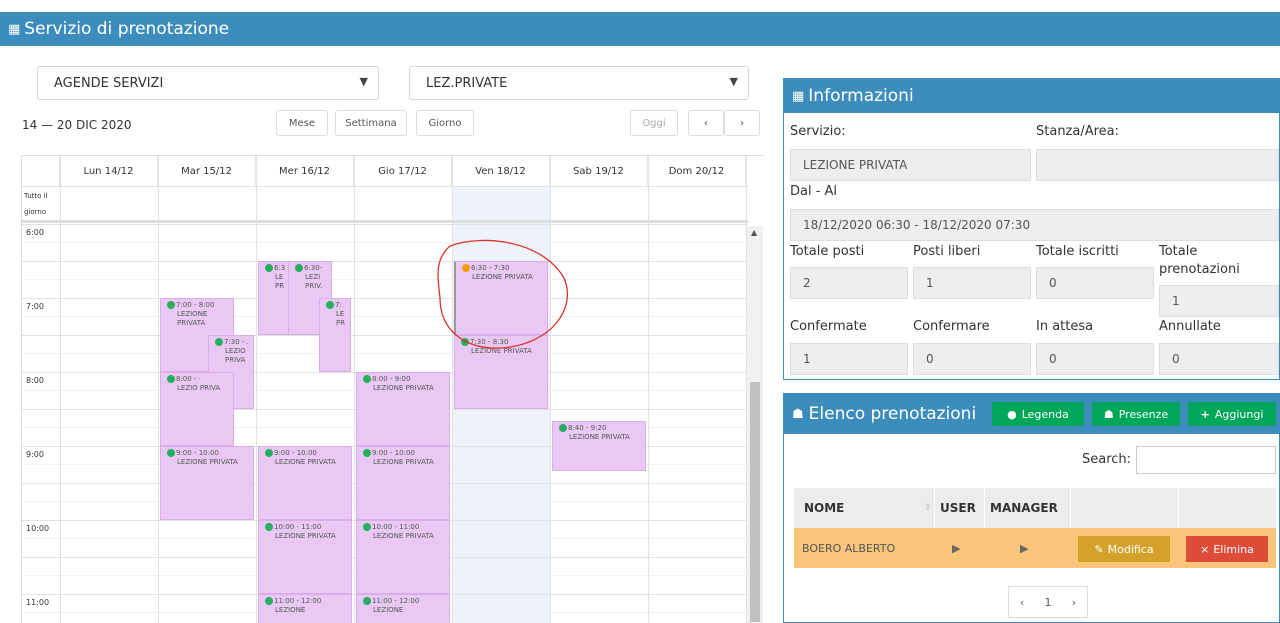  What do you see at coordinates (754, 232) in the screenshot?
I see `scroll-up-icon: ▲` at bounding box center [754, 232].